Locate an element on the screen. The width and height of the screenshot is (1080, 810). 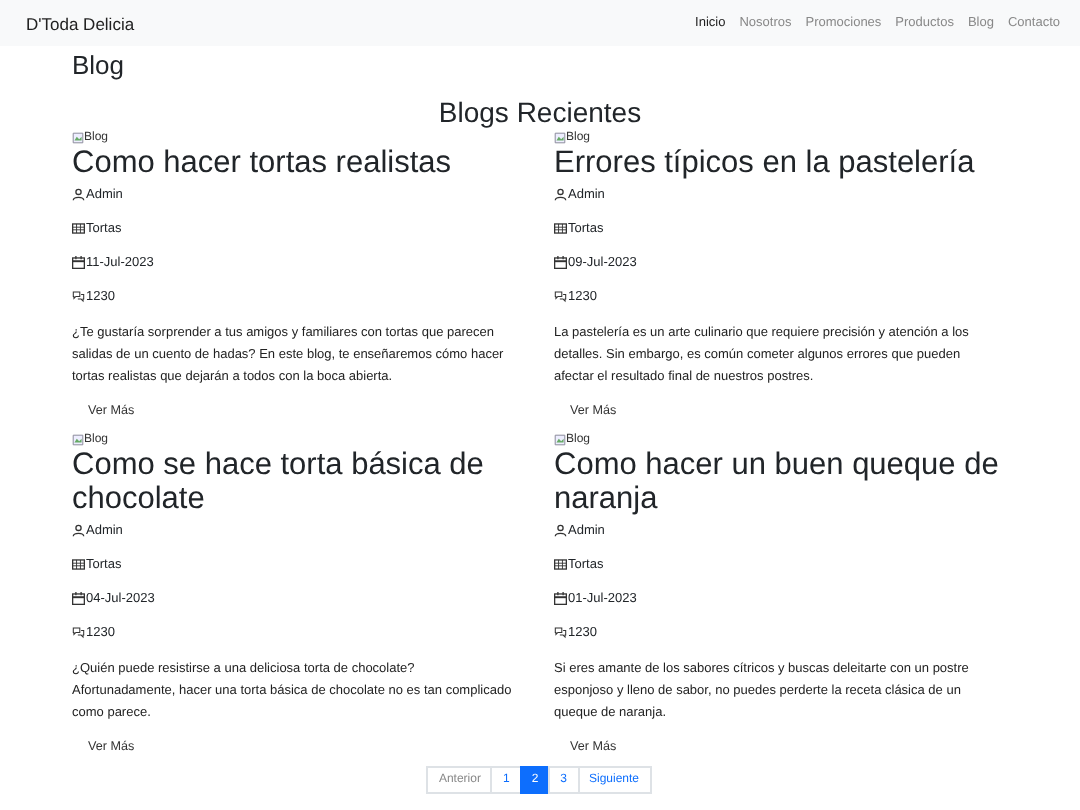
post-title: Como hacer tortas realistas is located at coordinates (263, 163).